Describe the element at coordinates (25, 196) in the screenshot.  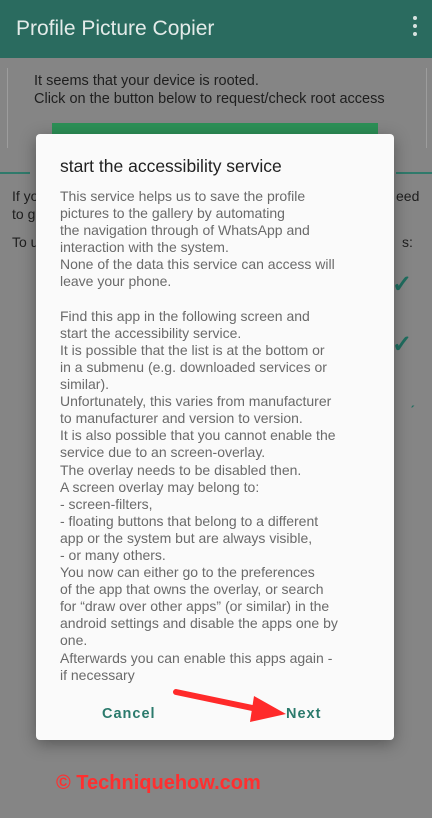
I see `bg-text-fragment: If yo` at that location.